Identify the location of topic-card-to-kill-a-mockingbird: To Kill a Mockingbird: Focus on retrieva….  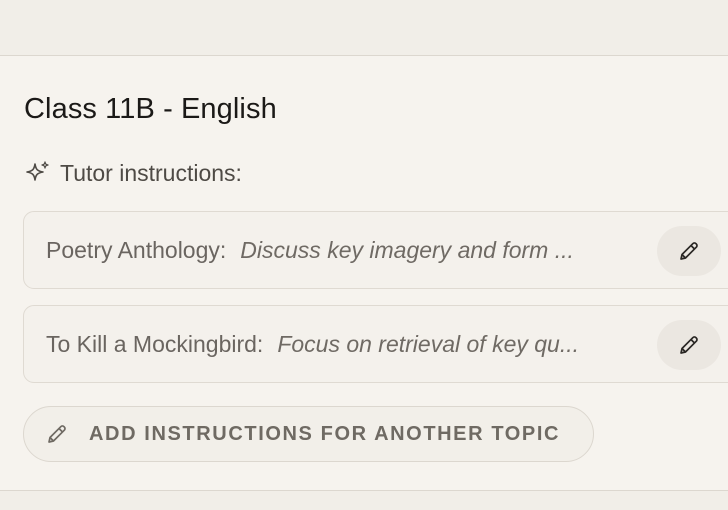
(375, 344).